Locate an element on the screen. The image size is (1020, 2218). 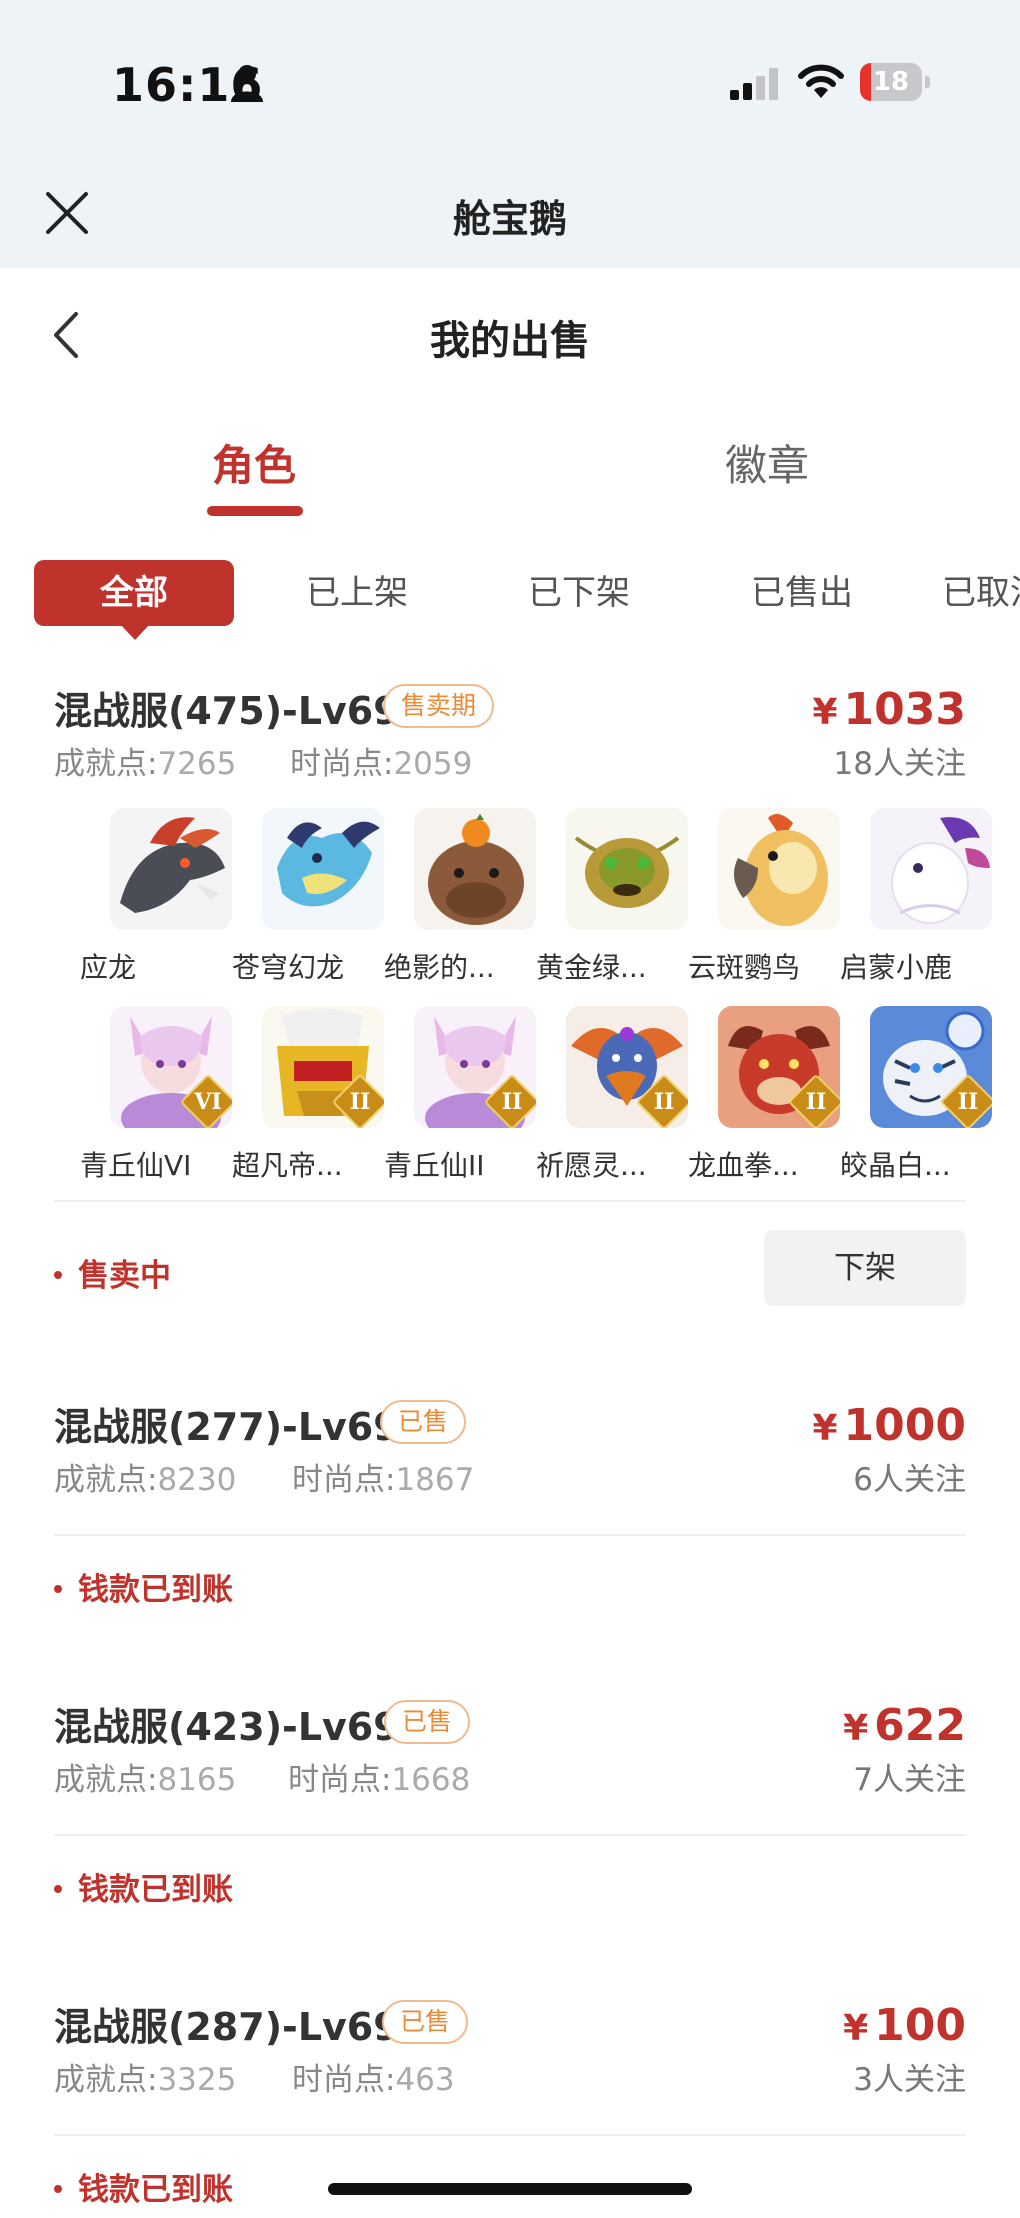
followers-count: 6人关注 is located at coordinates (909, 1480).